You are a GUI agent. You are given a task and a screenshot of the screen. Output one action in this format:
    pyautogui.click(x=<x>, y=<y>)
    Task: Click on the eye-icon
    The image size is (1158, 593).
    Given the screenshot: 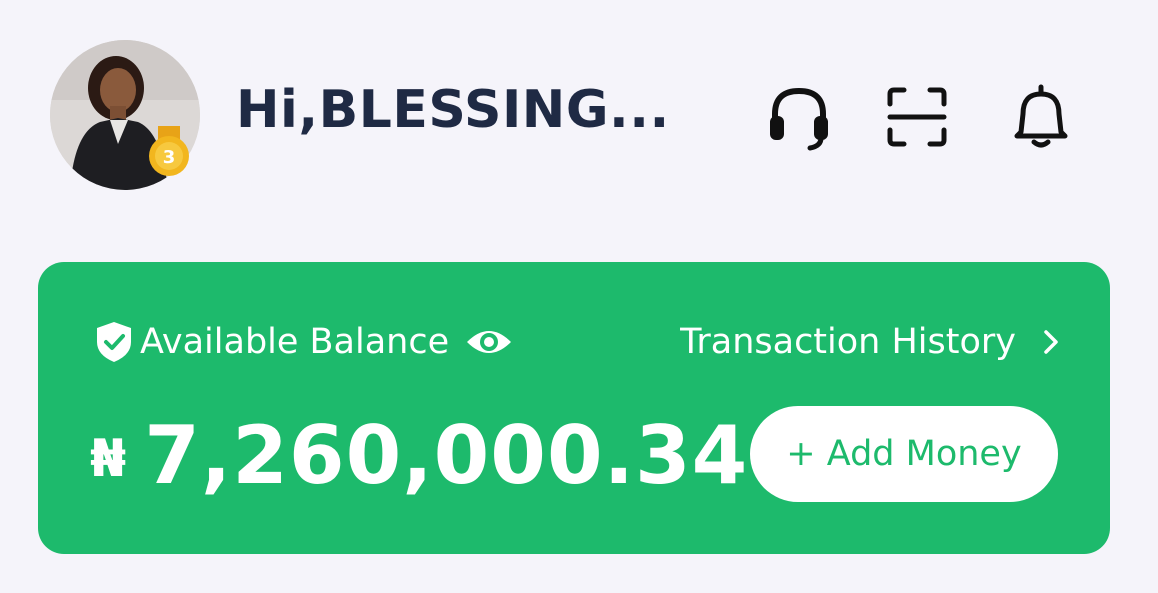 What is the action you would take?
    pyautogui.click(x=489, y=342)
    